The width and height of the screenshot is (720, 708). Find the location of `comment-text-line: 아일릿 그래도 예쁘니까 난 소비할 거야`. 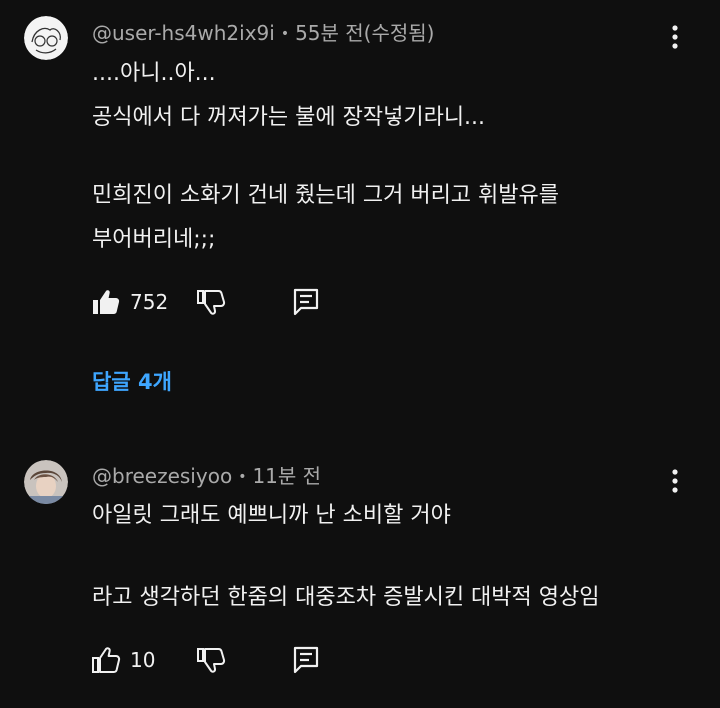

comment-text-line: 아일릿 그래도 예쁘니까 난 소비할 거야 is located at coordinates (271, 515).